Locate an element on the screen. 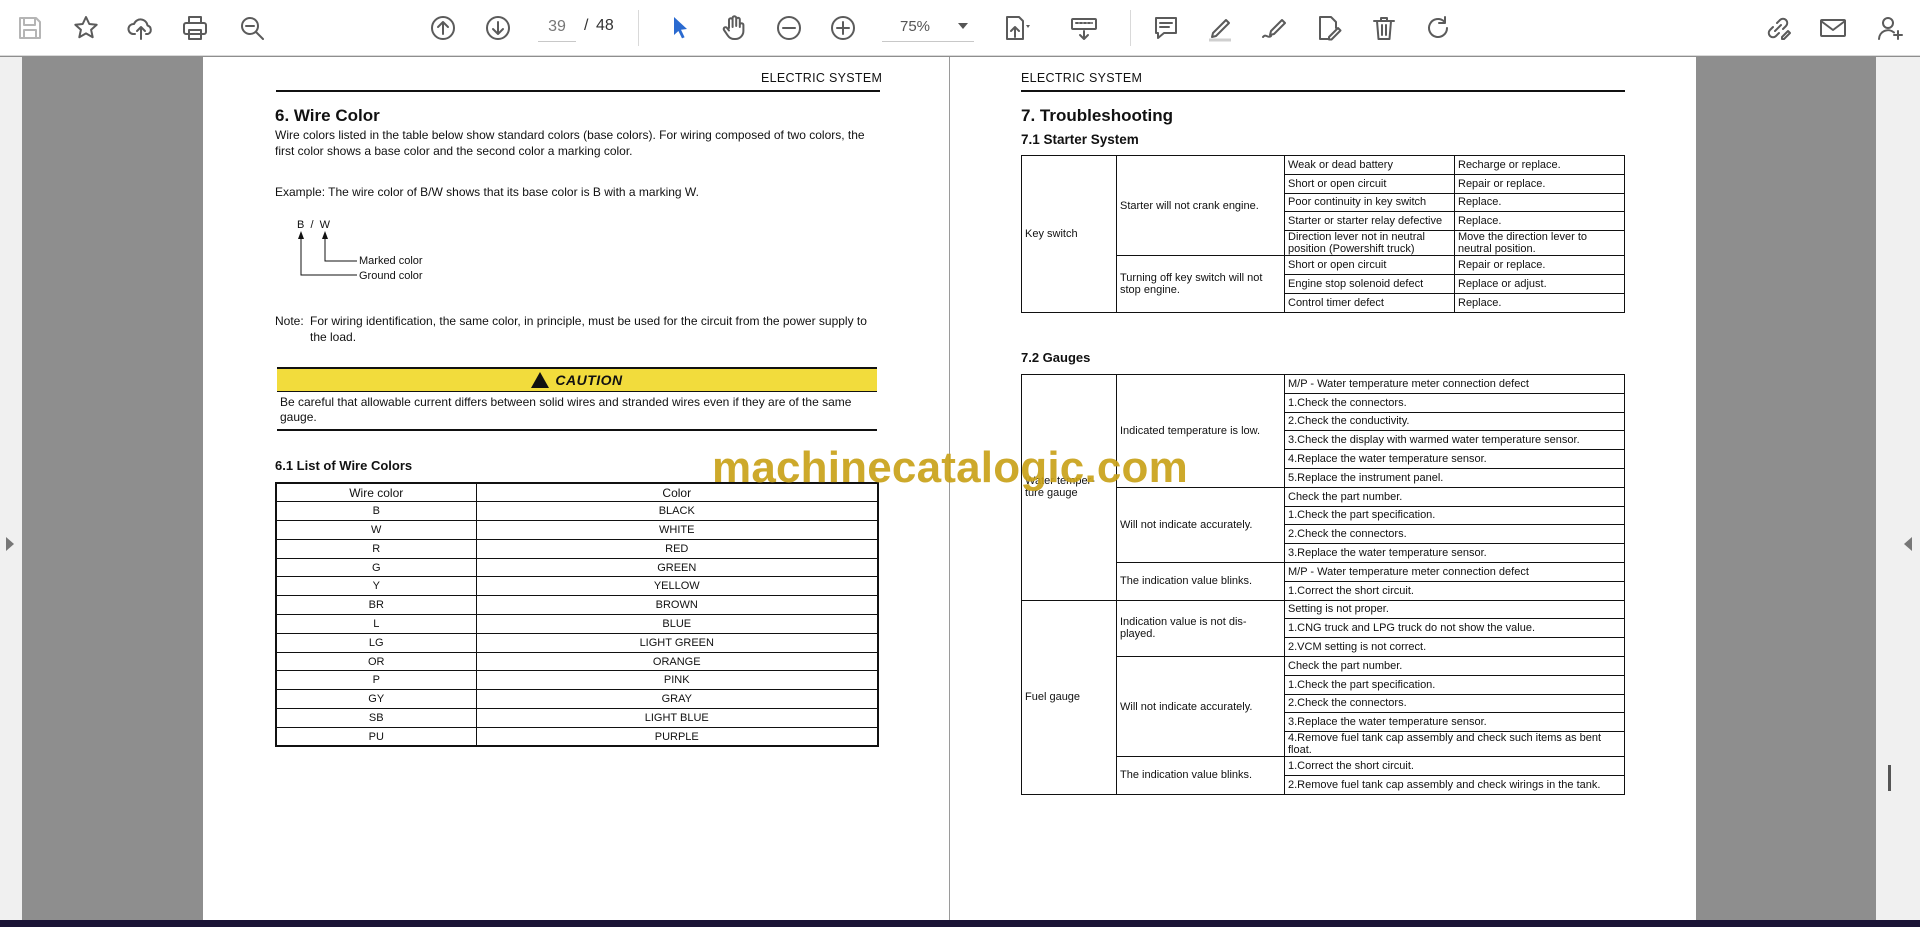  symptom-cell: Starter will not crank engine. is located at coordinates (1200, 205).